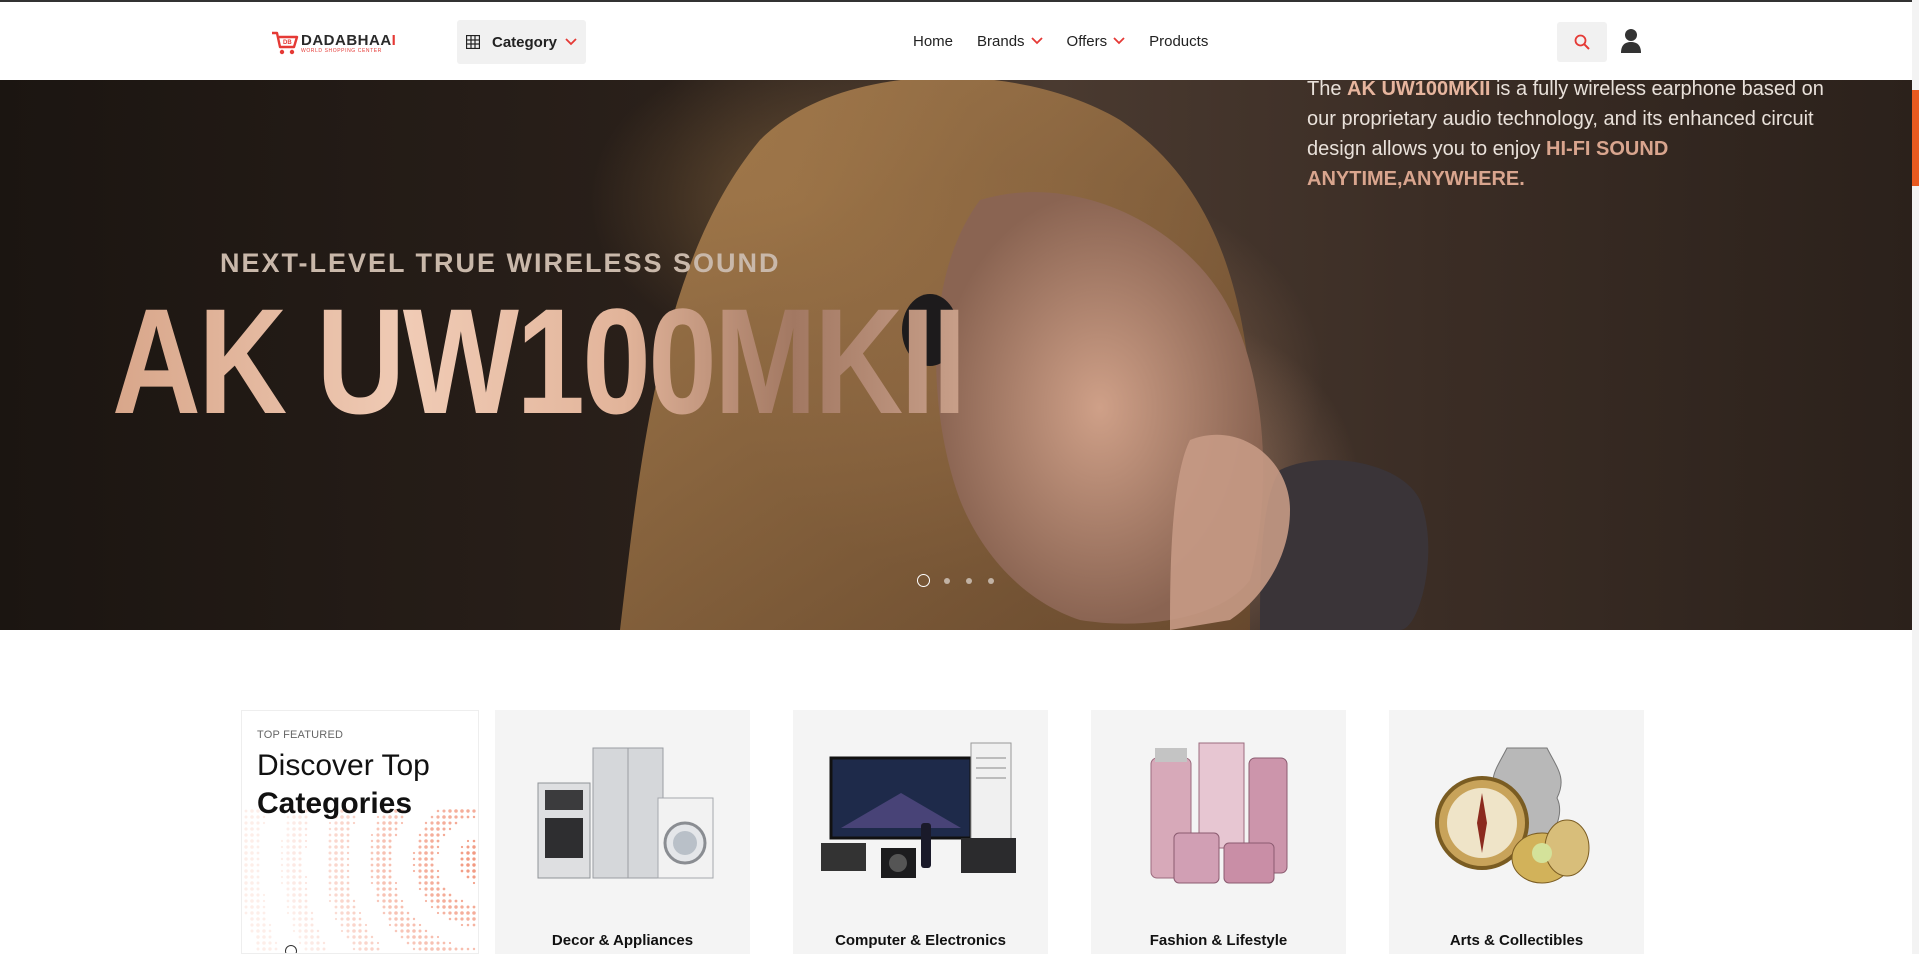 The image size is (1919, 954). What do you see at coordinates (525, 42) in the screenshot?
I see `category-label: Category` at bounding box center [525, 42].